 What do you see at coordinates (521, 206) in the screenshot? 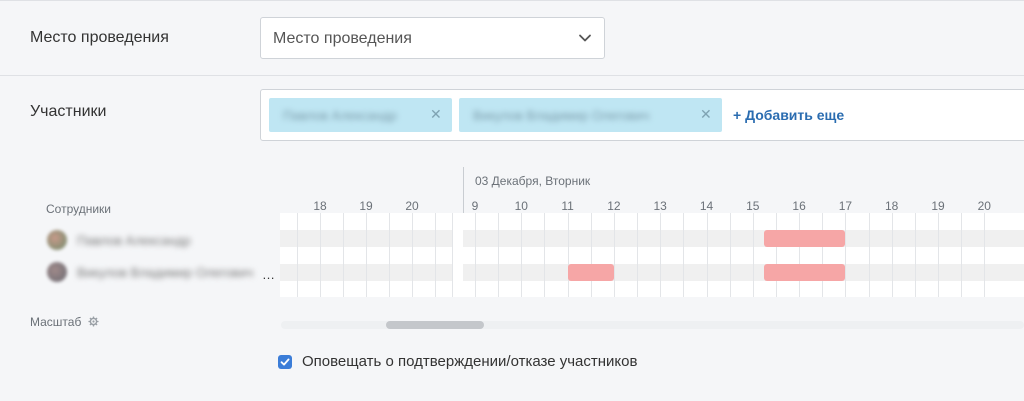
I see `hour-label: 10` at bounding box center [521, 206].